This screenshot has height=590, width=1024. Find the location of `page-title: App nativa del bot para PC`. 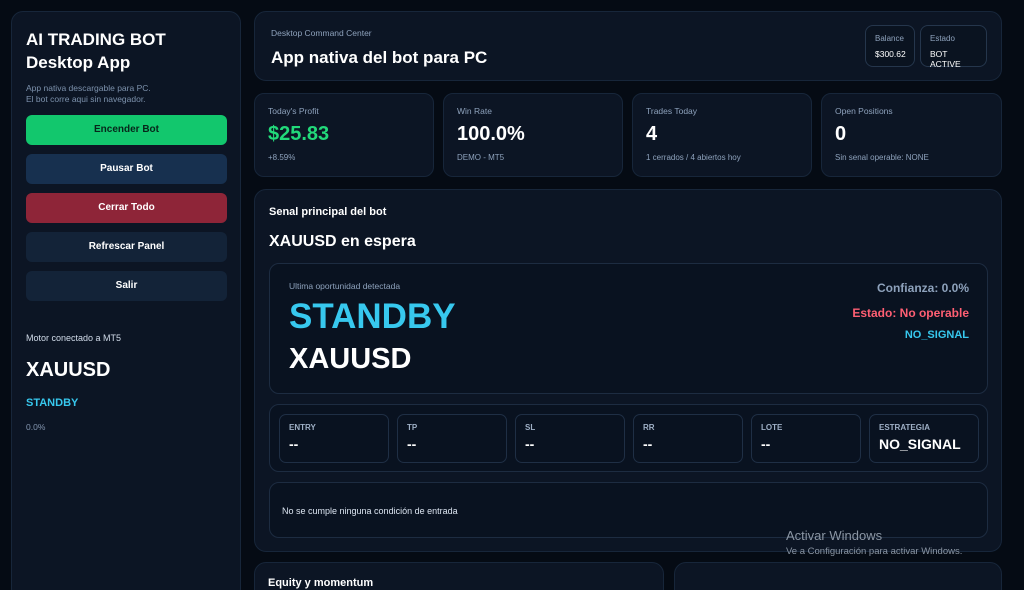

page-title: App nativa del bot para PC is located at coordinates (379, 57).